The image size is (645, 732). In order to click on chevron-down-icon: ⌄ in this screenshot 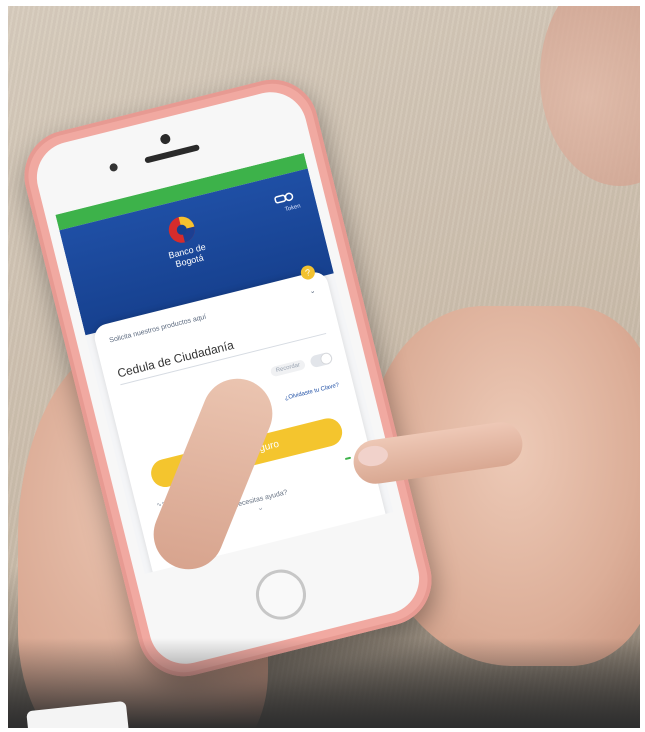, I will do `click(312, 290)`.